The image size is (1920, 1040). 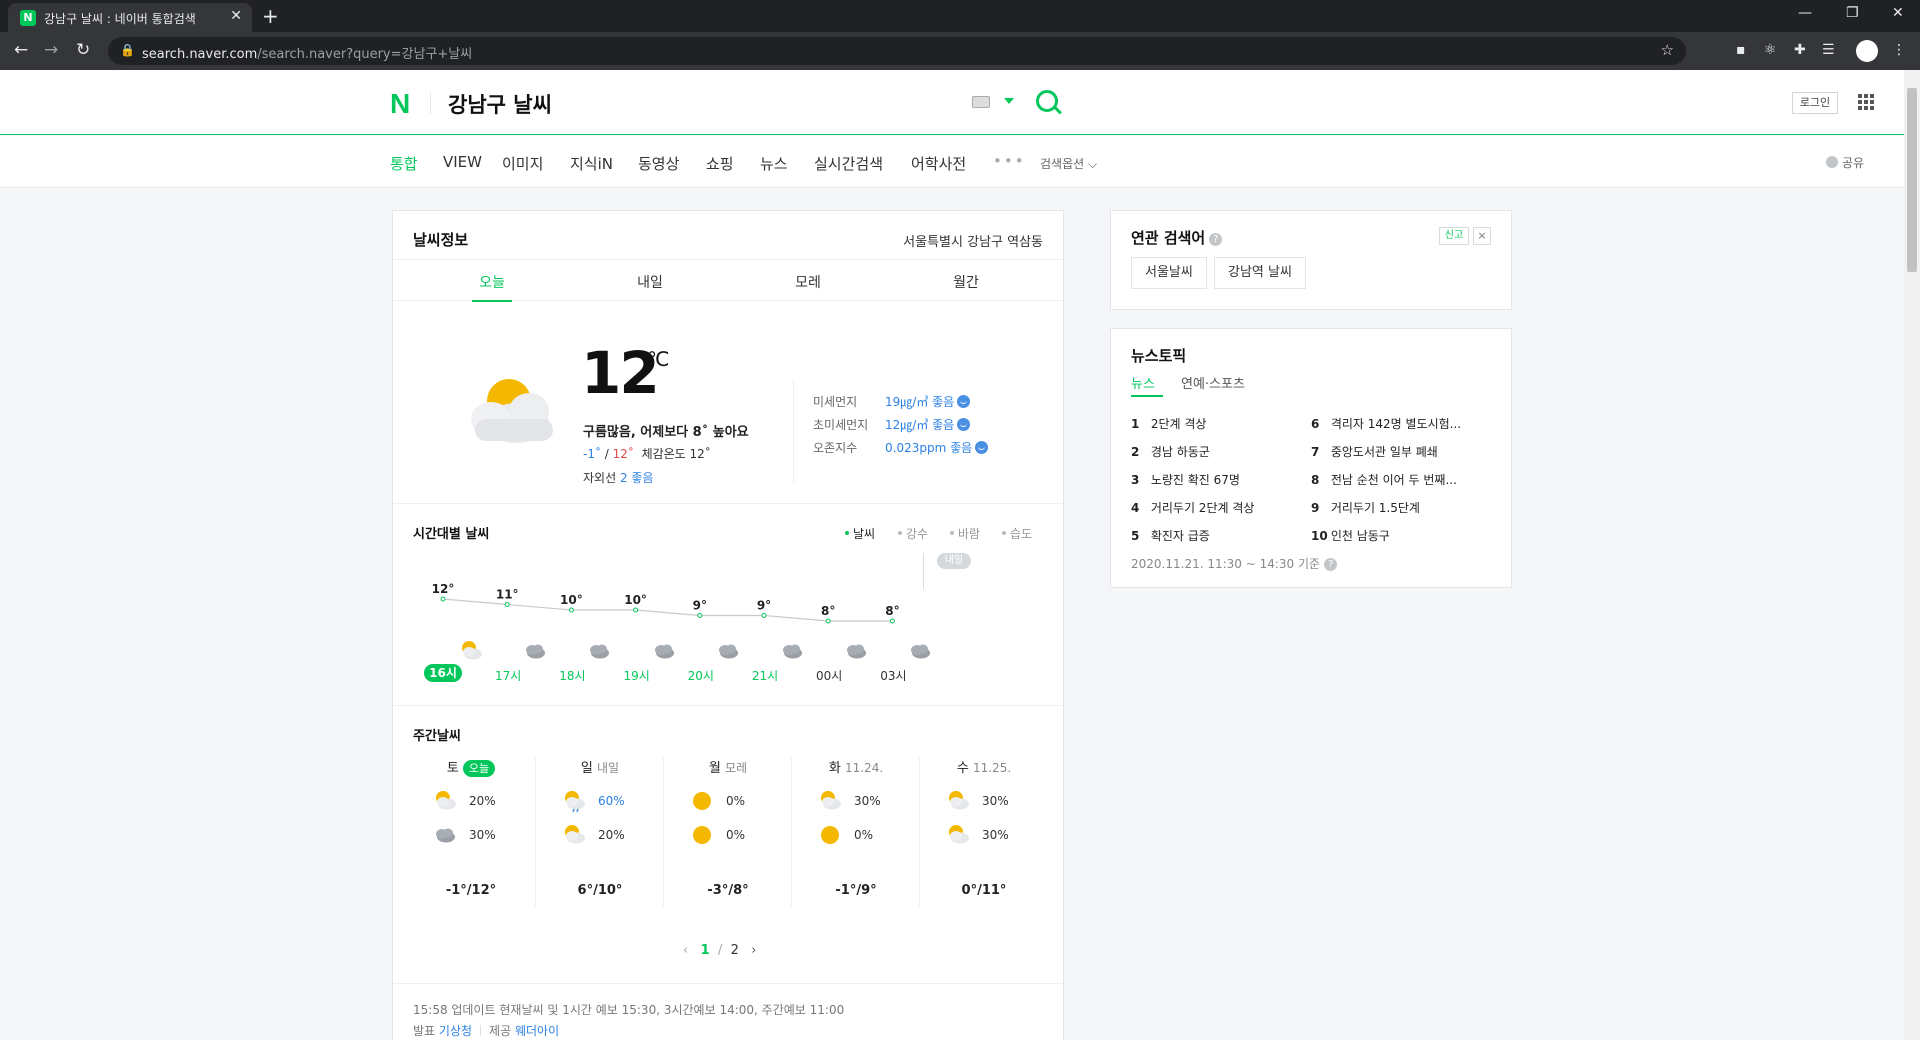 I want to click on weekly-day: 토 오늘 20% 30% -1°/12°, so click(x=471, y=832).